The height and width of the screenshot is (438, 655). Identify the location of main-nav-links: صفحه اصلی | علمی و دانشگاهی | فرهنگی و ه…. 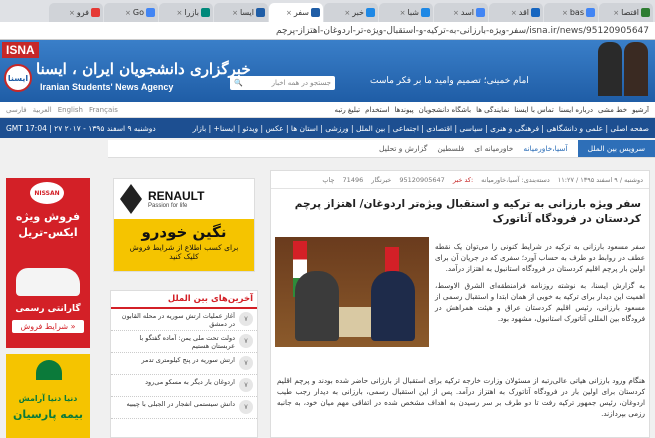
(402, 128).